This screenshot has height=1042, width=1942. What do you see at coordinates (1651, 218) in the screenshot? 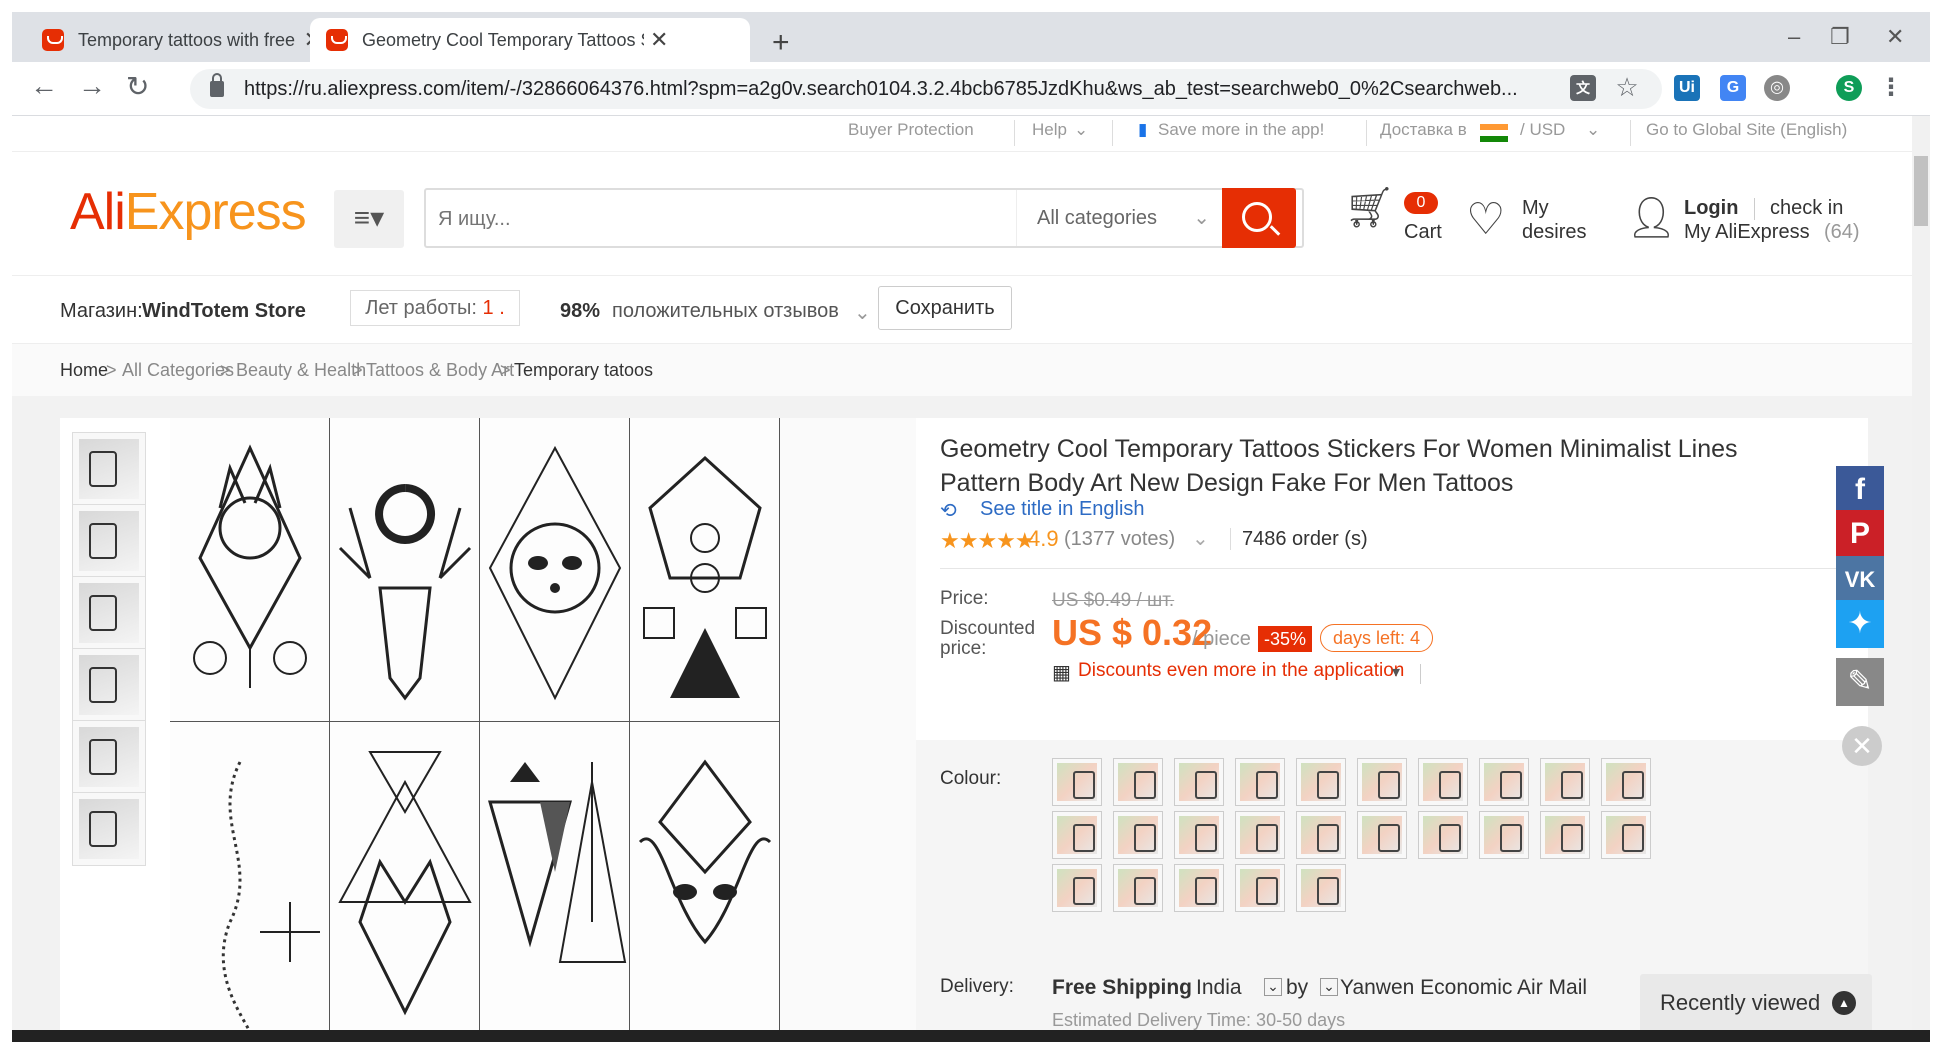
I see `user-icon: 👤︎` at bounding box center [1651, 218].